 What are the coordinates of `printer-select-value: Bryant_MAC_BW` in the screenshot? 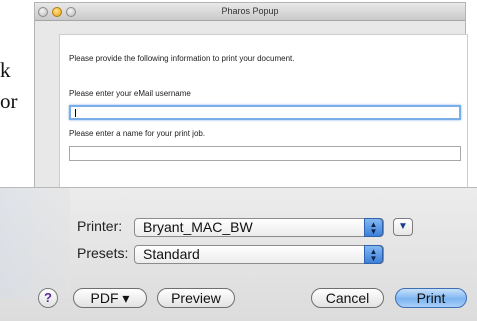 It's located at (198, 227).